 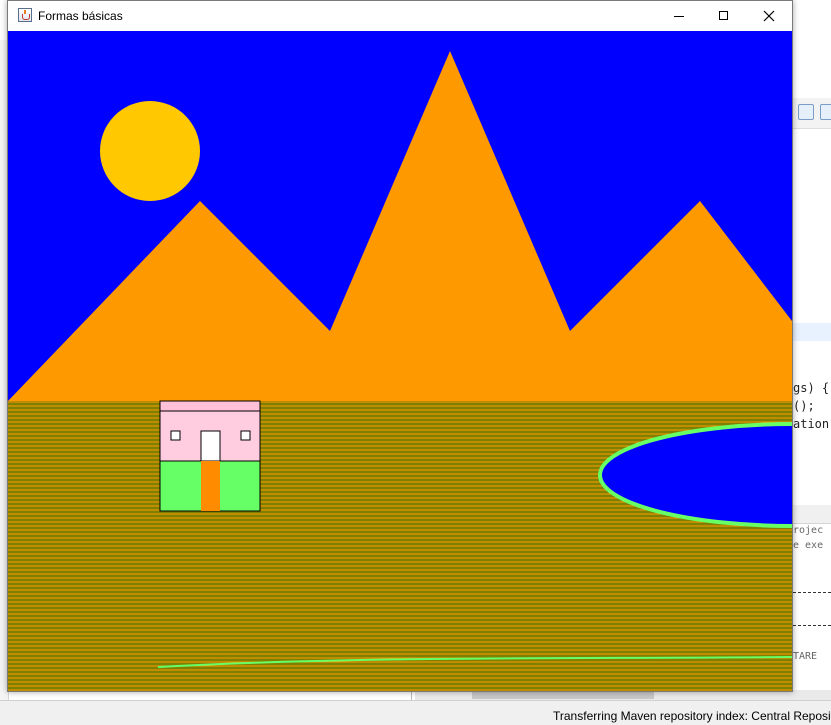 I want to click on house-door, so click(x=210, y=486).